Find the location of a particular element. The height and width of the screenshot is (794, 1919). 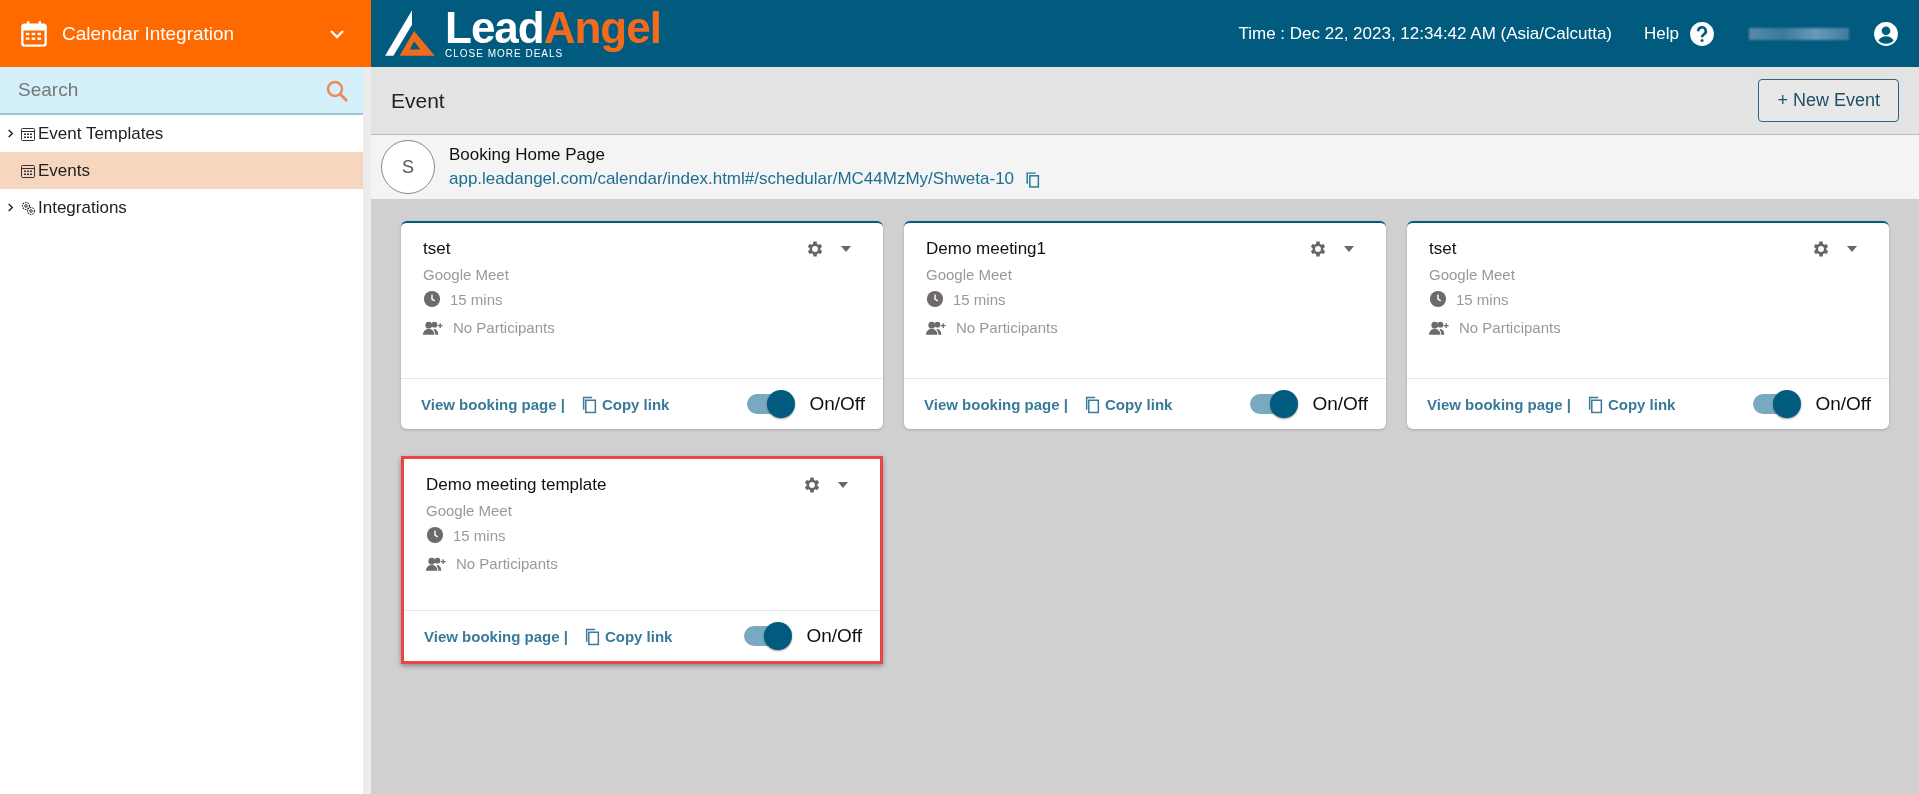

event-name: Demo meeting template is located at coordinates (516, 485).